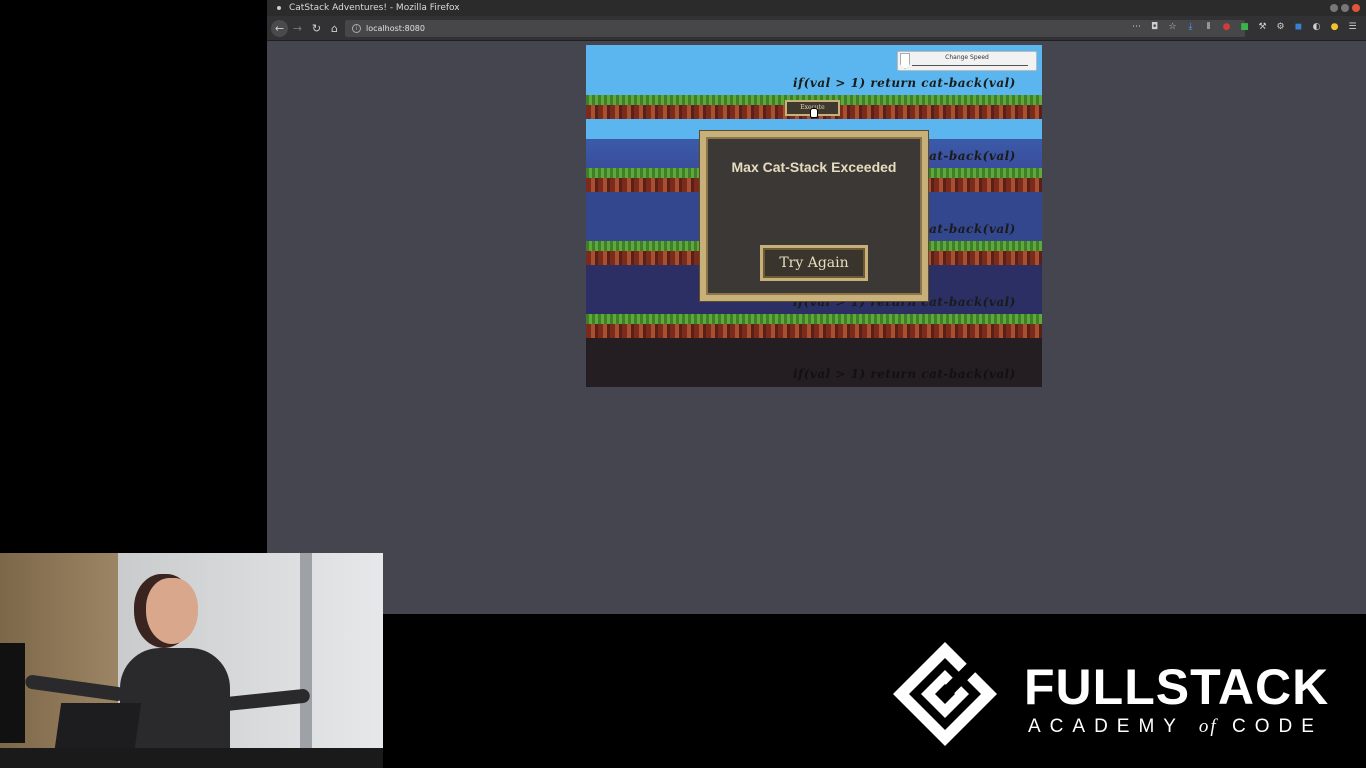  I want to click on extension-green-icon: ■, so click(1244, 27).